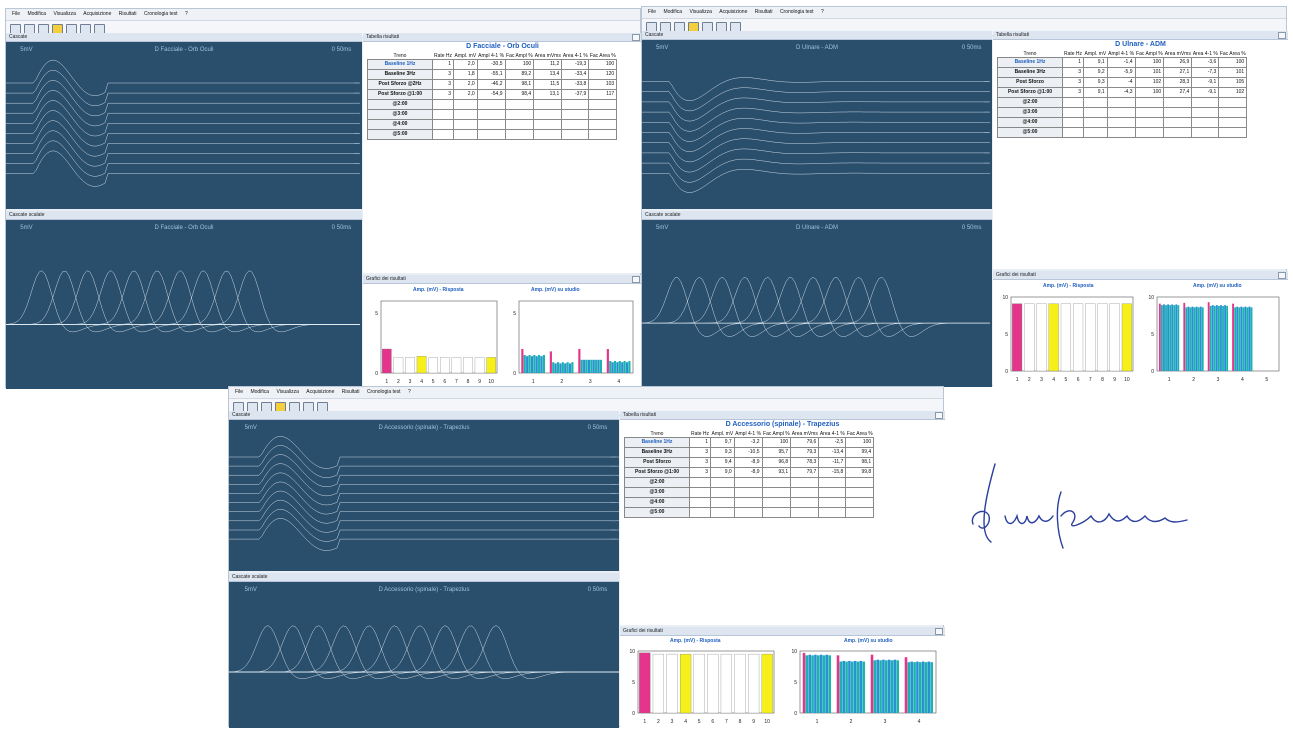  What do you see at coordinates (400, 84) in the screenshot?
I see `train-button: Post Sforzo @2Hz` at bounding box center [400, 84].